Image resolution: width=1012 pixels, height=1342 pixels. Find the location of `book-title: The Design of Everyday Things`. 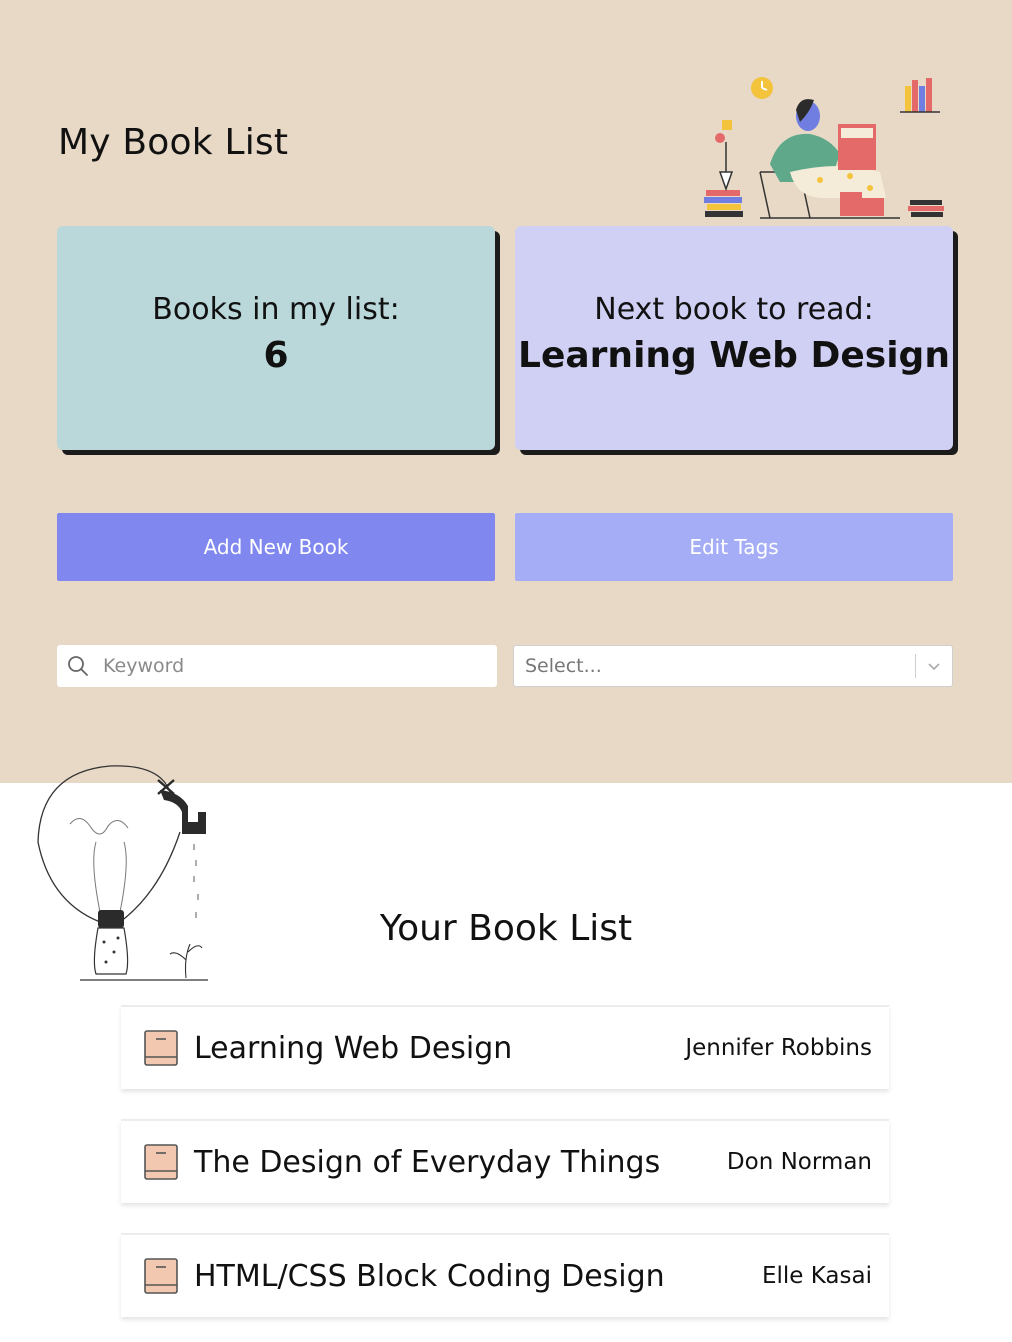

book-title: The Design of Everyday Things is located at coordinates (427, 1162).